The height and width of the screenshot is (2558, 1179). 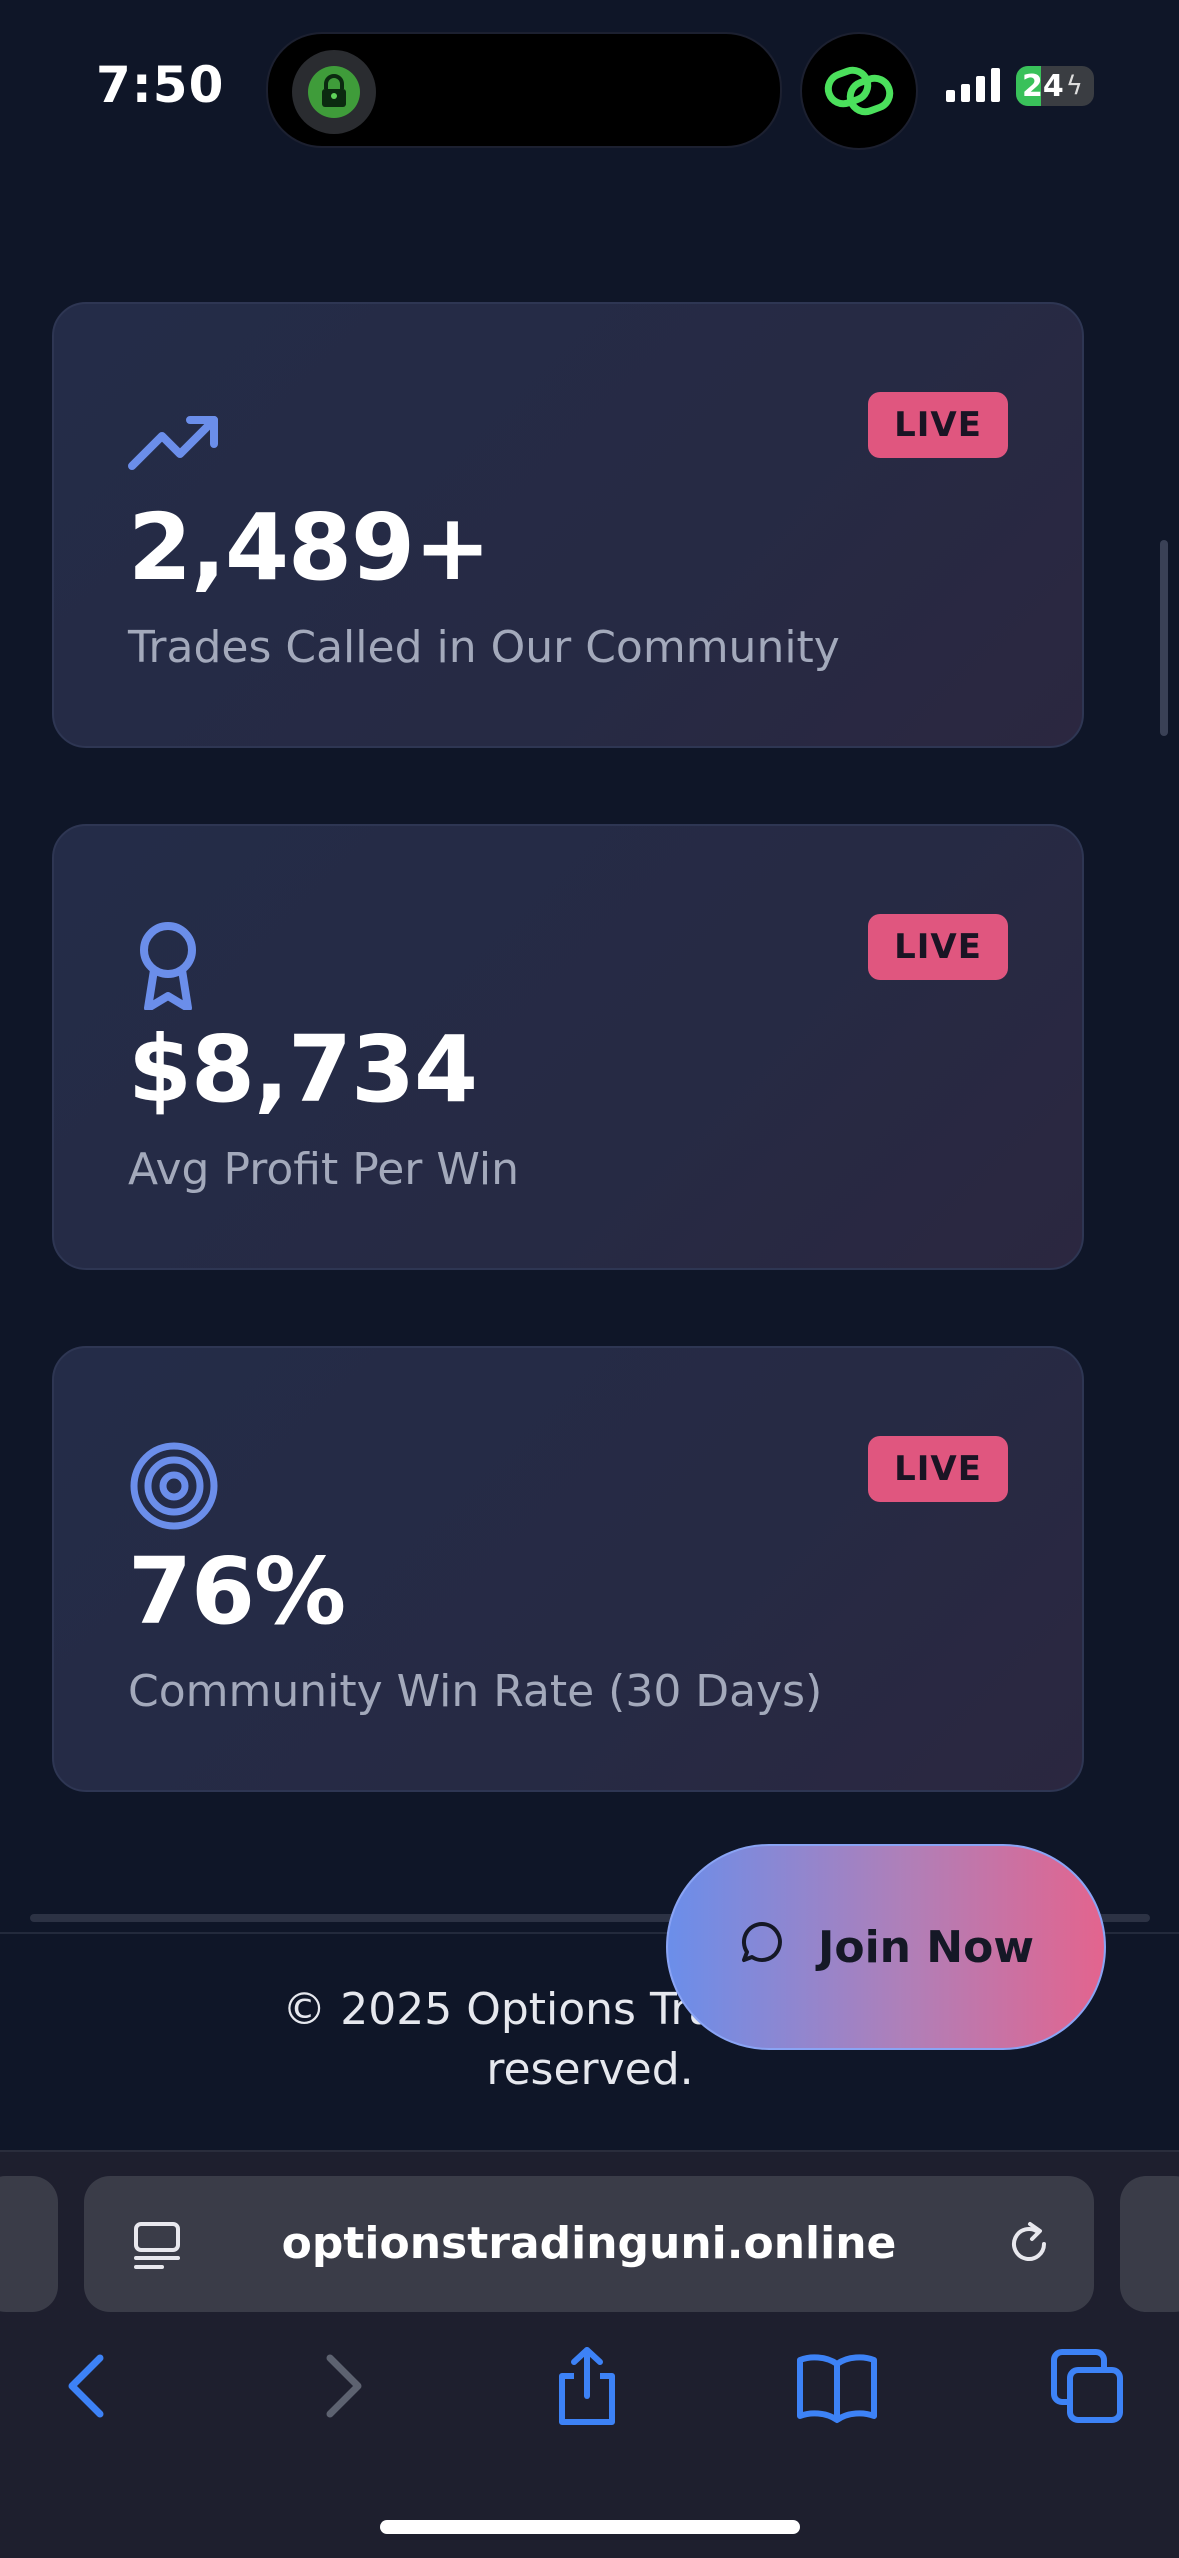 I want to click on tabs-icon, so click(x=1088, y=2388).